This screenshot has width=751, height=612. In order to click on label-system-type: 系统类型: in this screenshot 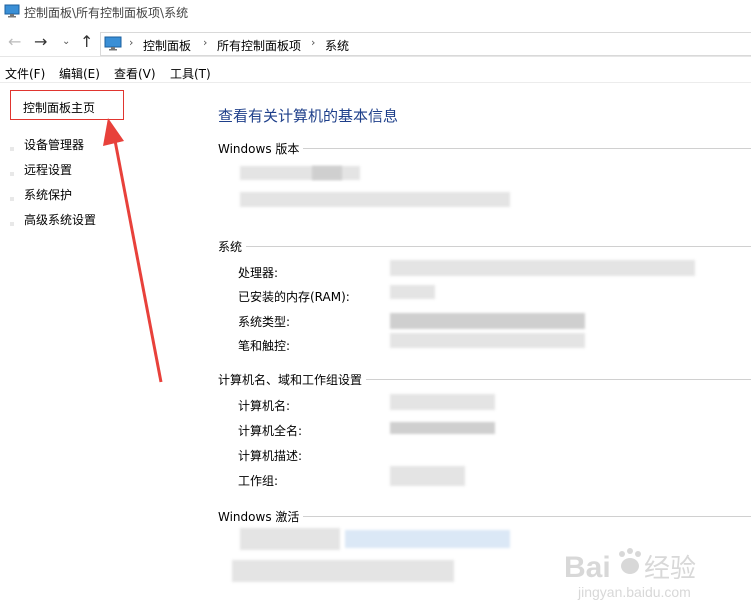, I will do `click(264, 322)`.